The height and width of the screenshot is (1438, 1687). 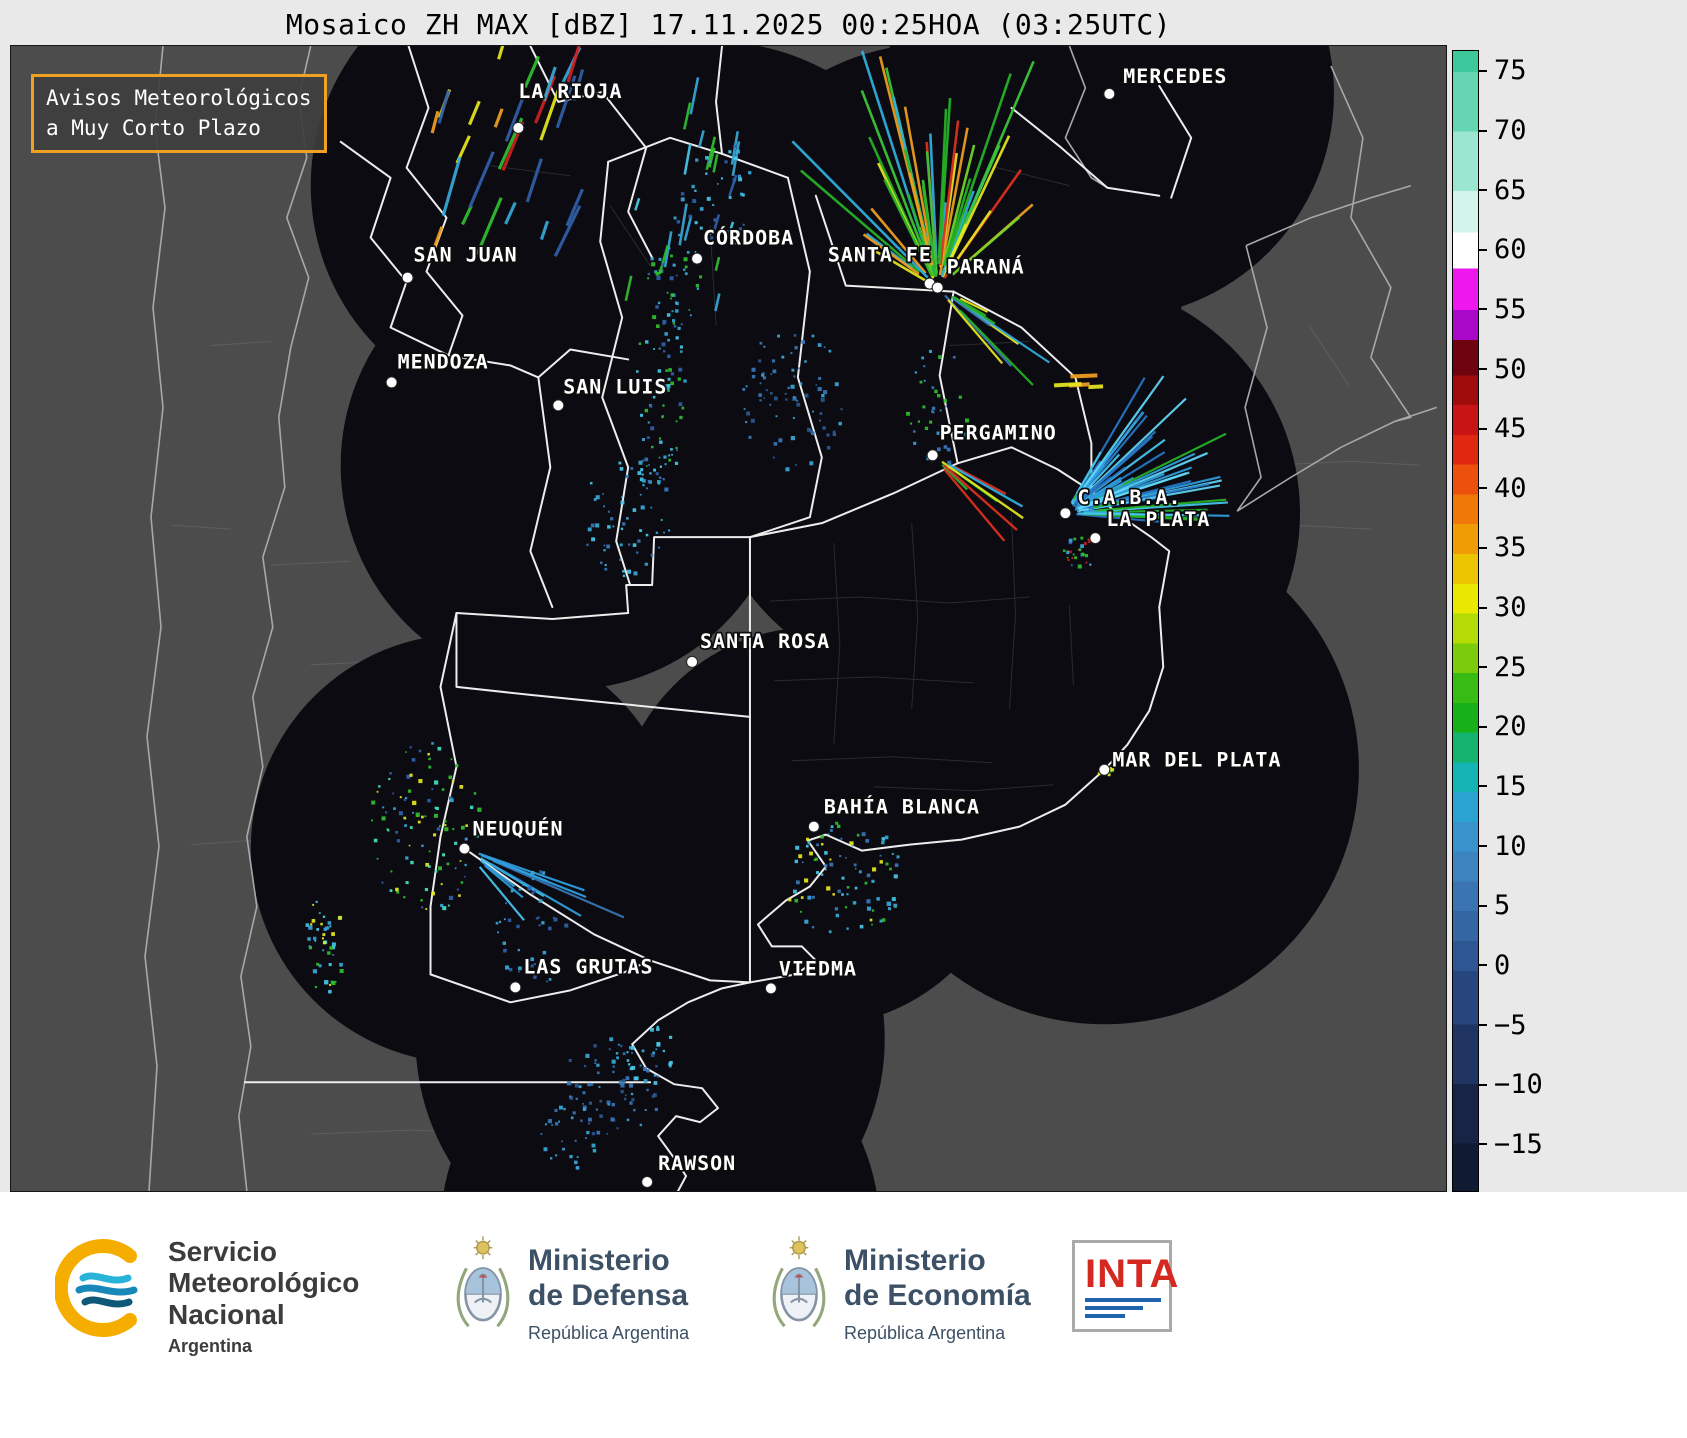 I want to click on colorbar-tick-60: 60, so click(x=1503, y=250).